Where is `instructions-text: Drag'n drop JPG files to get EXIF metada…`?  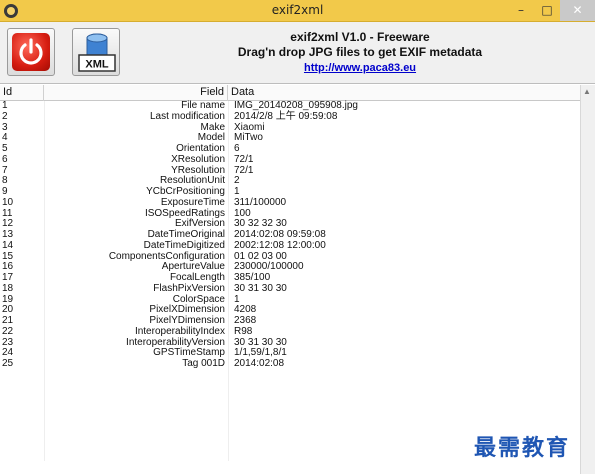
instructions-text: Drag'n drop JPG files to get EXIF metada… is located at coordinates (360, 52).